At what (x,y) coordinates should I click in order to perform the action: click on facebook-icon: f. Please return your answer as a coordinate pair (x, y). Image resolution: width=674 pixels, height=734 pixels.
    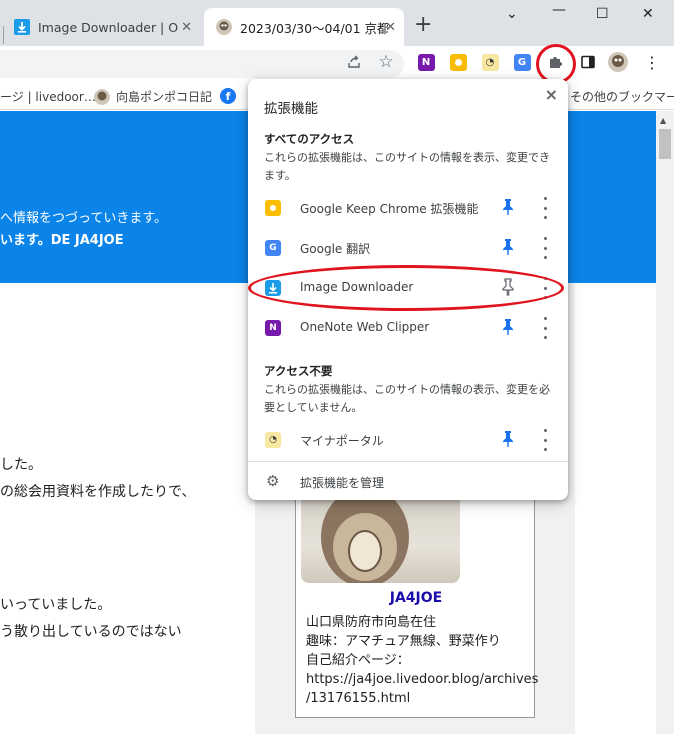
    Looking at the image, I should click on (228, 96).